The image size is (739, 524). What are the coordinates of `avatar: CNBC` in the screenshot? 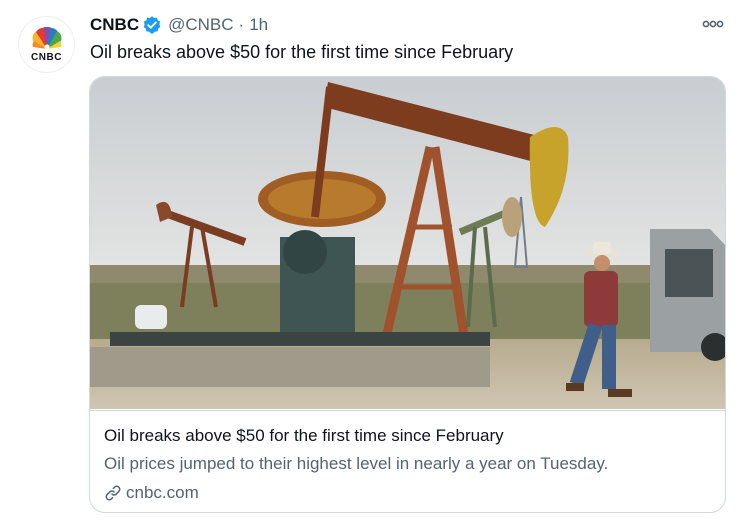 It's located at (46, 44).